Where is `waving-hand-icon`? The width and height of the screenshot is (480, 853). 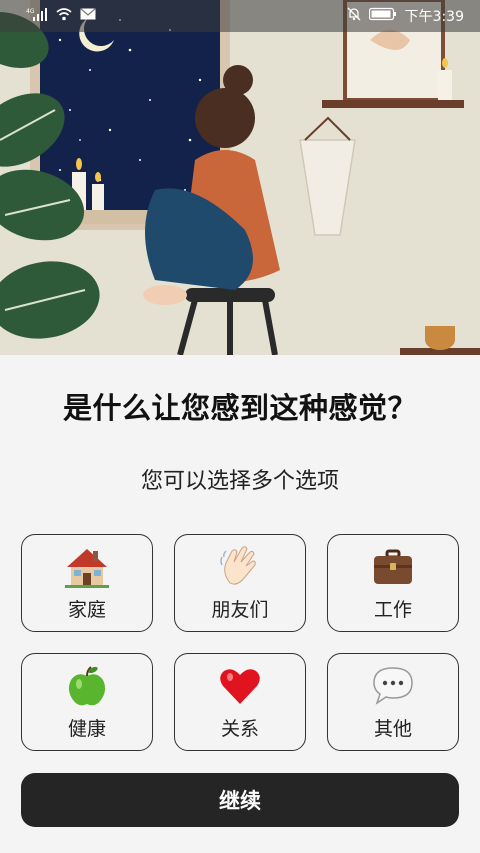
waving-hand-icon is located at coordinates (240, 567).